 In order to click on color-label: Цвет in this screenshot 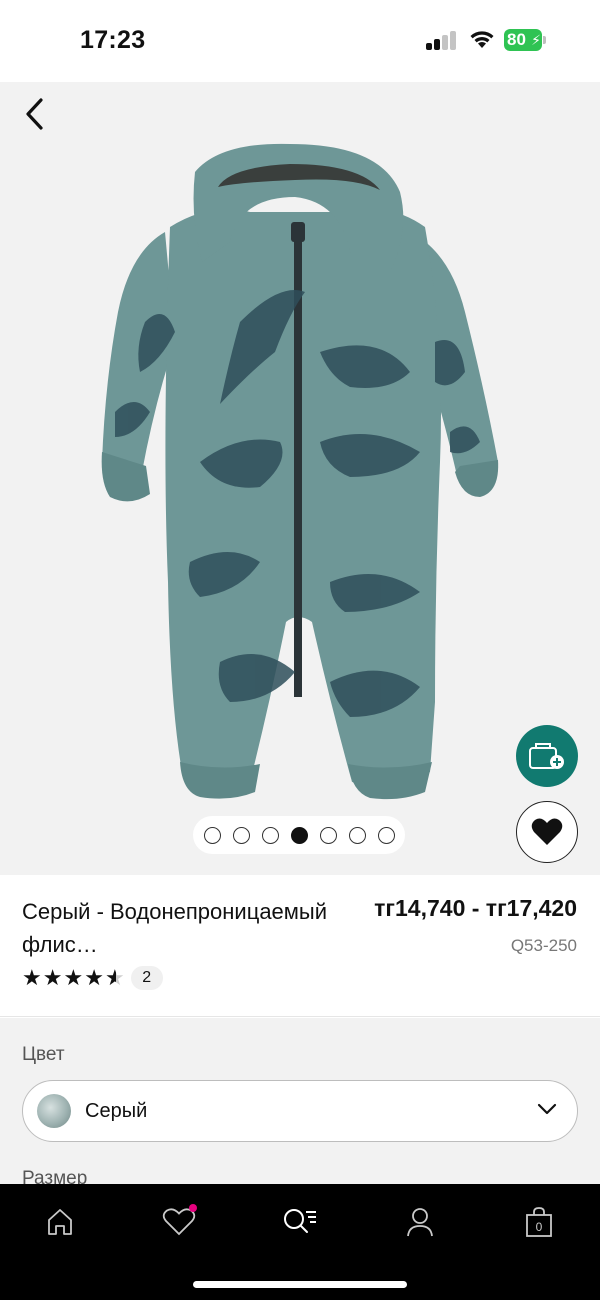, I will do `click(43, 1054)`.